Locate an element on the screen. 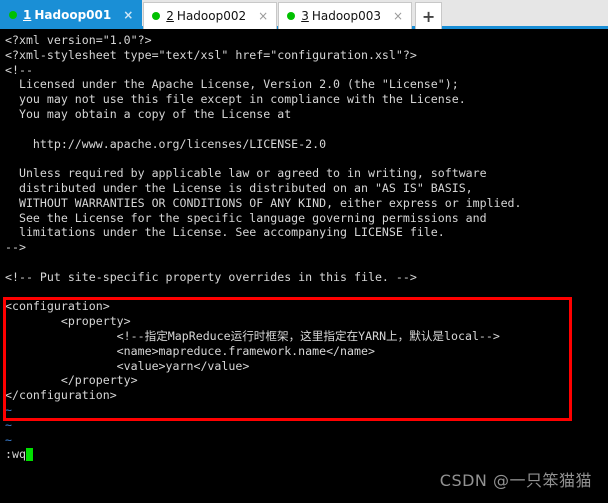  tab-title-label: Hadoop001 is located at coordinates (73, 15).